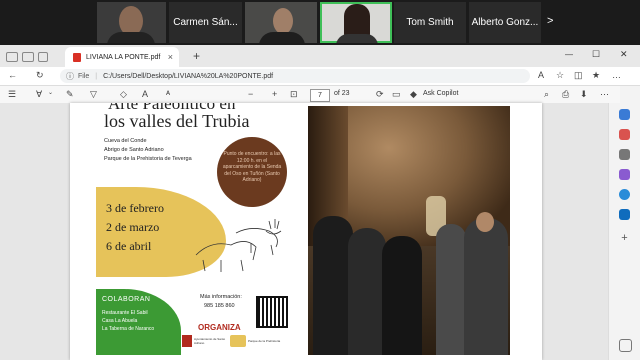 This screenshot has height=360, width=640. Describe the element at coordinates (342, 93) in the screenshot. I see `page-total: of 23` at that location.